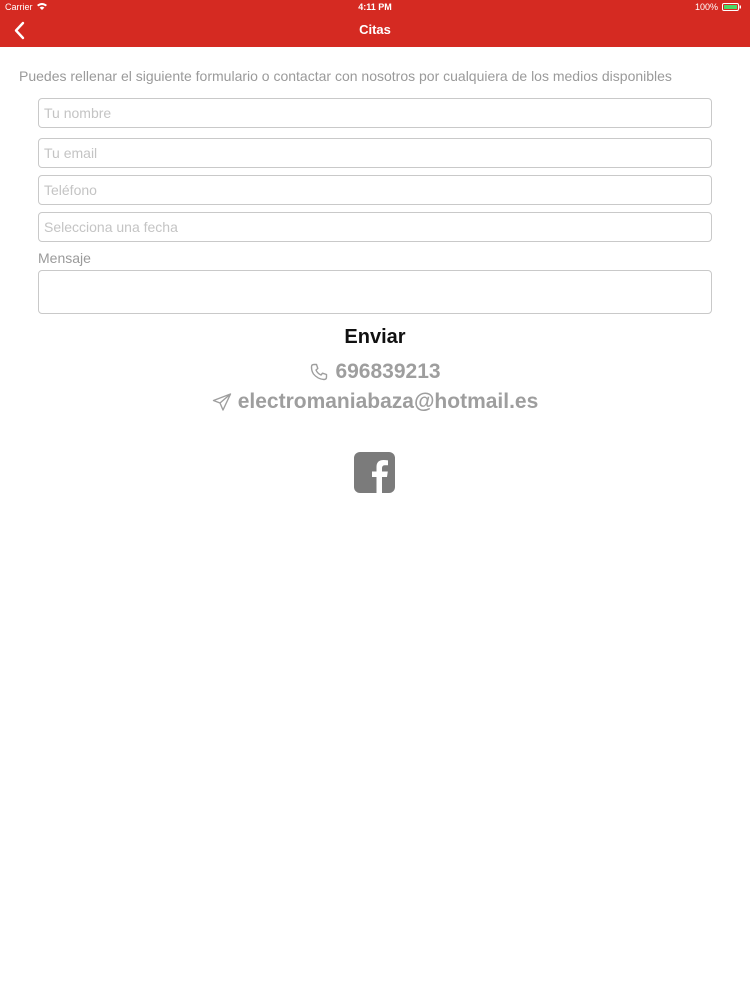 The width and height of the screenshot is (750, 1000). Describe the element at coordinates (221, 402) in the screenshot. I see `send-icon` at that location.